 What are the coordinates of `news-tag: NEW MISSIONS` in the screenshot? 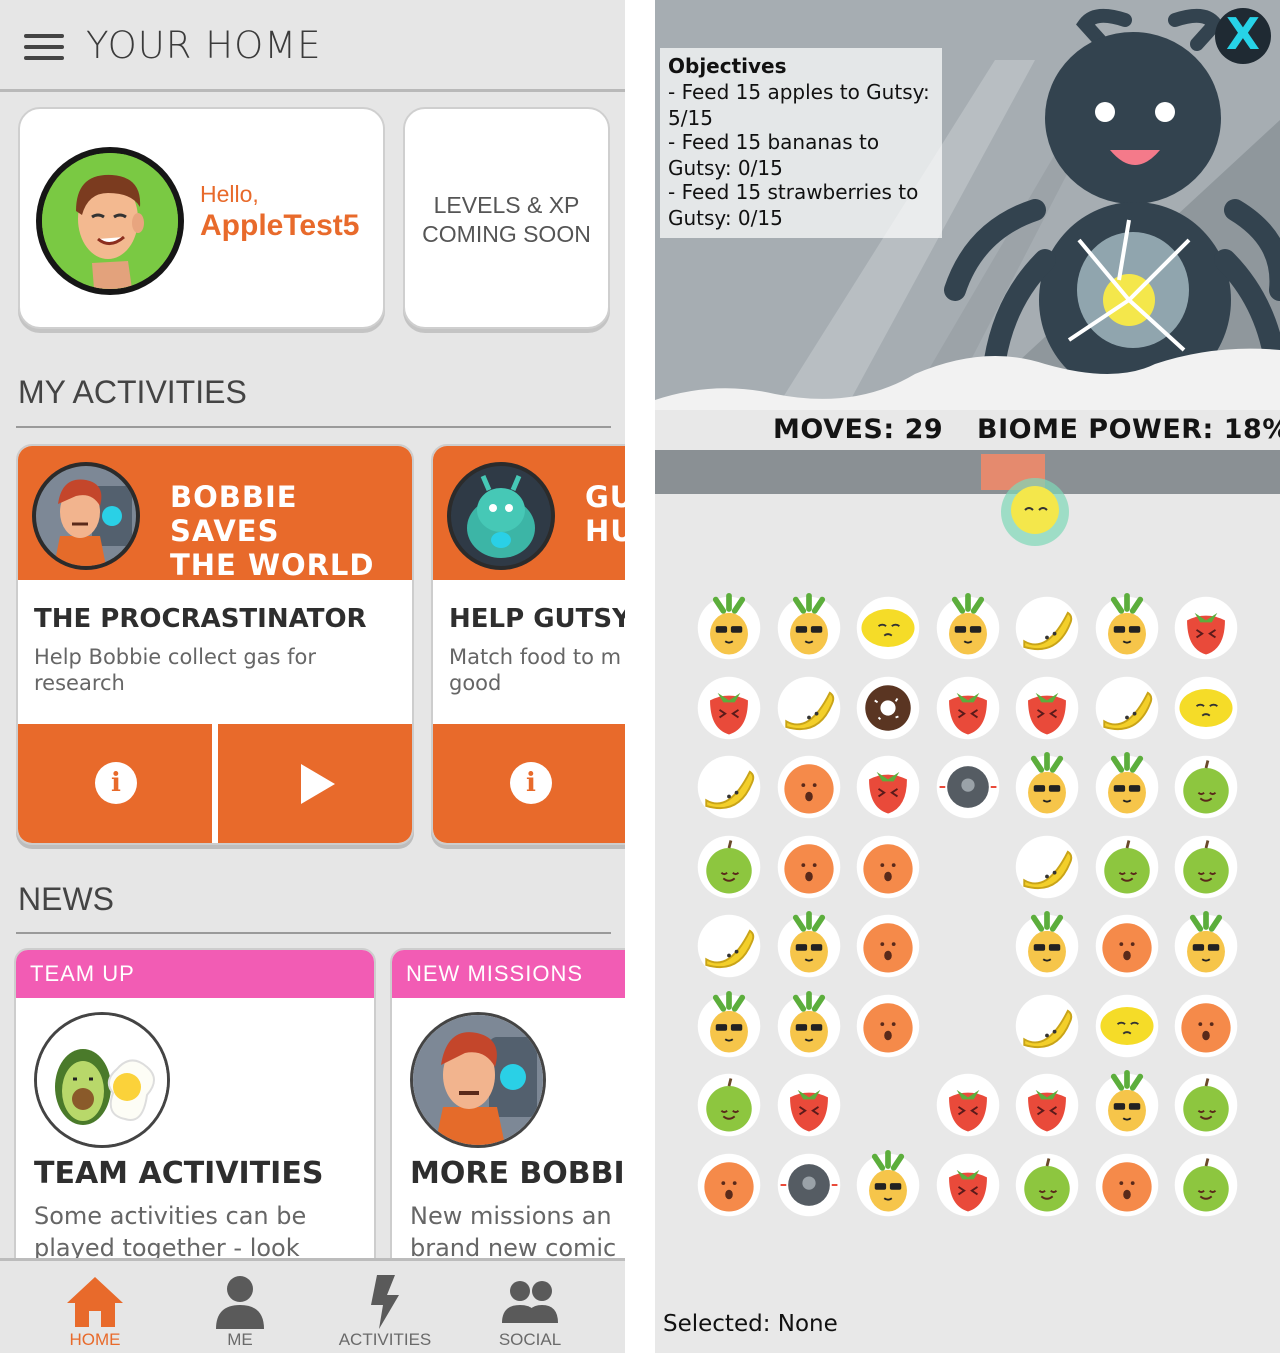 It's located at (508, 974).